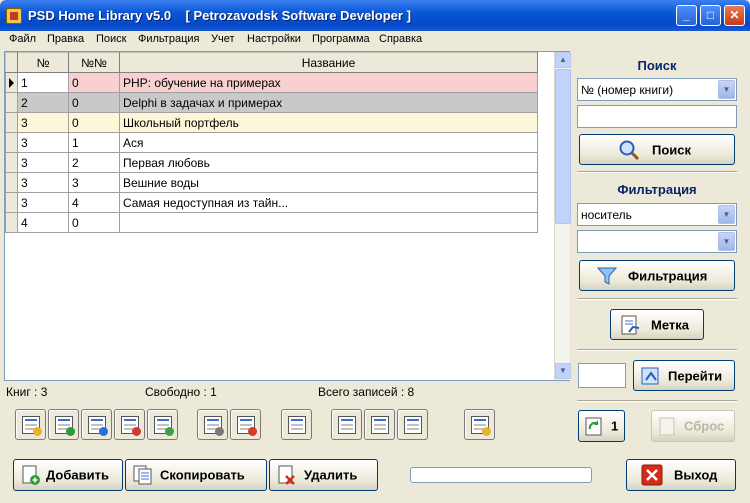 The width and height of the screenshot is (750, 503). What do you see at coordinates (43, 62) in the screenshot?
I see `column-header-number: №` at bounding box center [43, 62].